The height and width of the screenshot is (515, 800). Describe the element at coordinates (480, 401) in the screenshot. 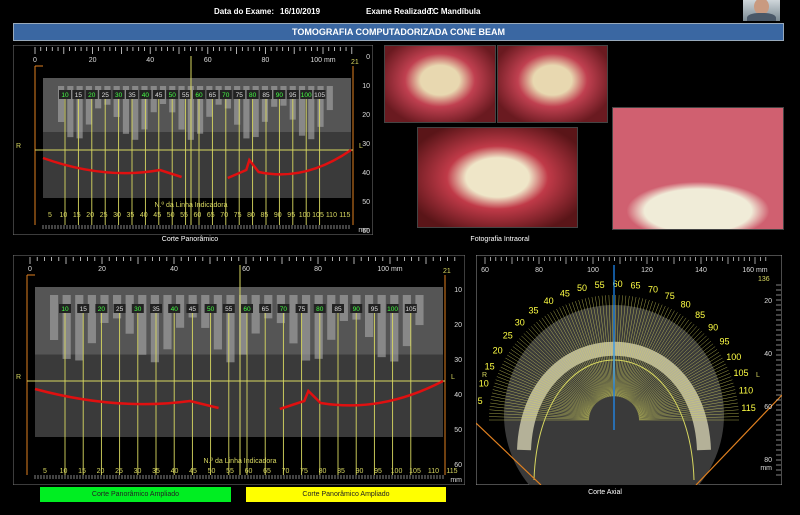

I see `fan-line-label: 5` at that location.